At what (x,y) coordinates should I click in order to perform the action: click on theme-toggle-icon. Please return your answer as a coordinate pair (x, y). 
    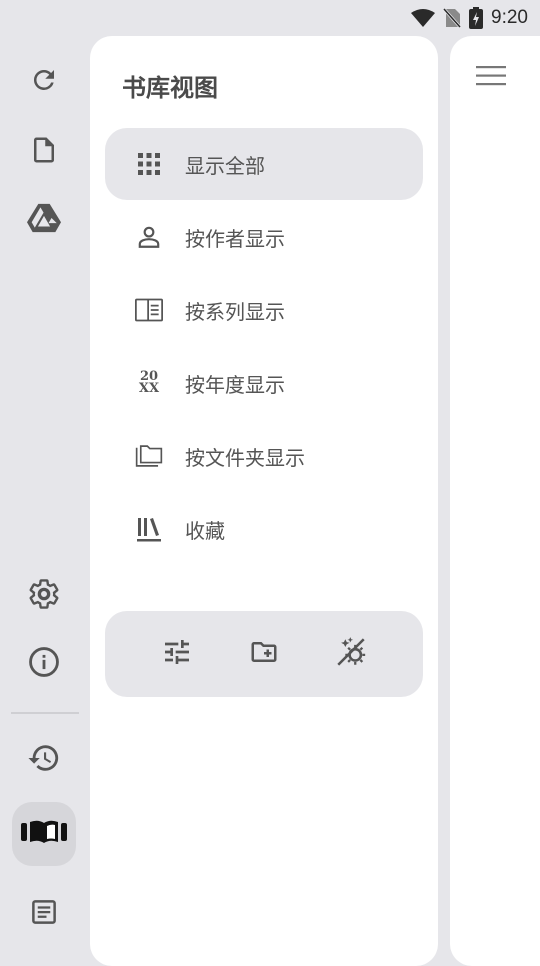
    Looking at the image, I should click on (351, 654).